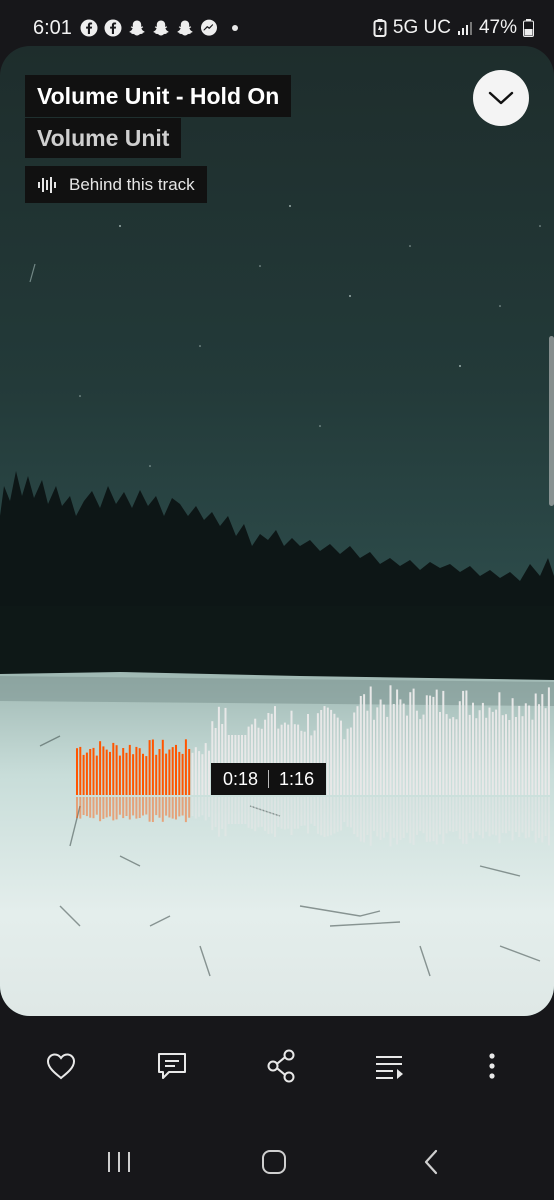  I want to click on back-button, so click(431, 1162).